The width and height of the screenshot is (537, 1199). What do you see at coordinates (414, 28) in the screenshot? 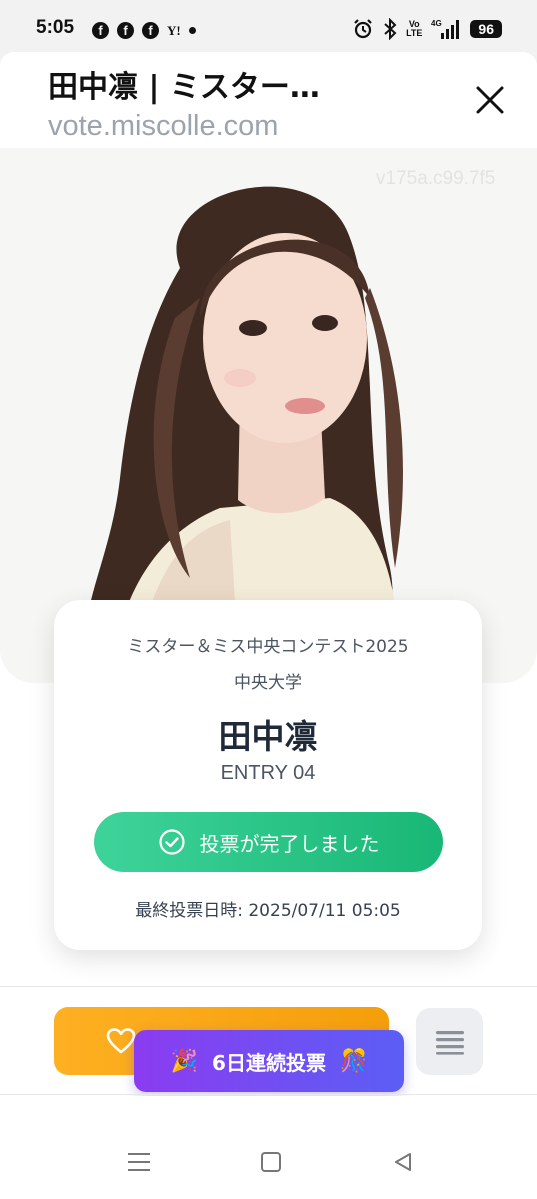
I see `volte-icon: Vo LTE` at bounding box center [414, 28].